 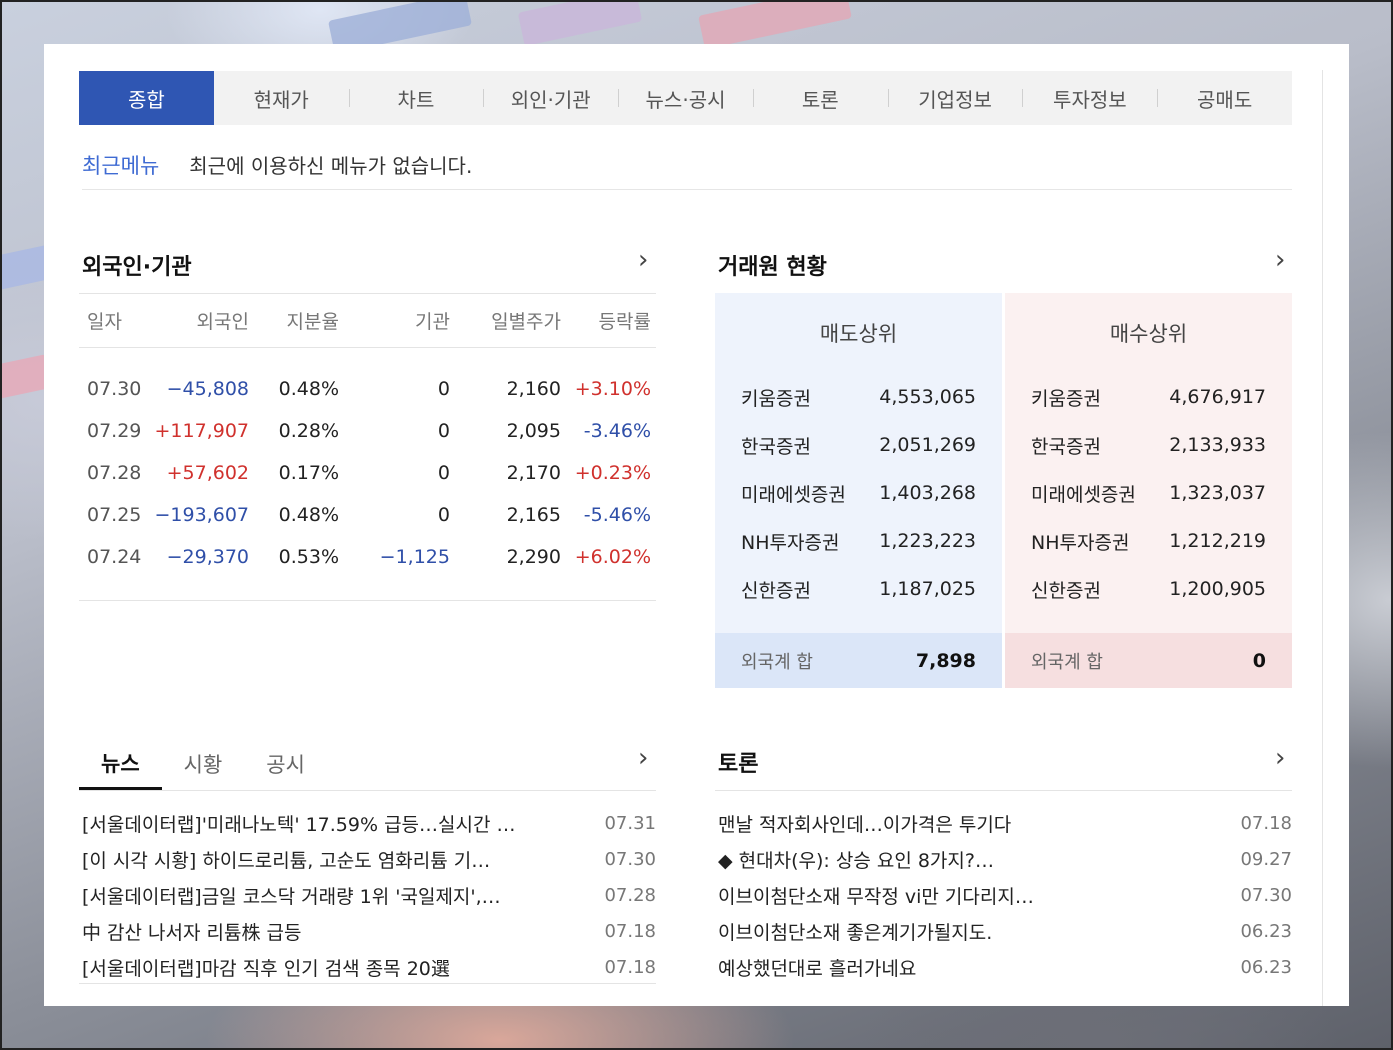 What do you see at coordinates (120, 165) in the screenshot?
I see `recent-menu-label: 최근메뉴` at bounding box center [120, 165].